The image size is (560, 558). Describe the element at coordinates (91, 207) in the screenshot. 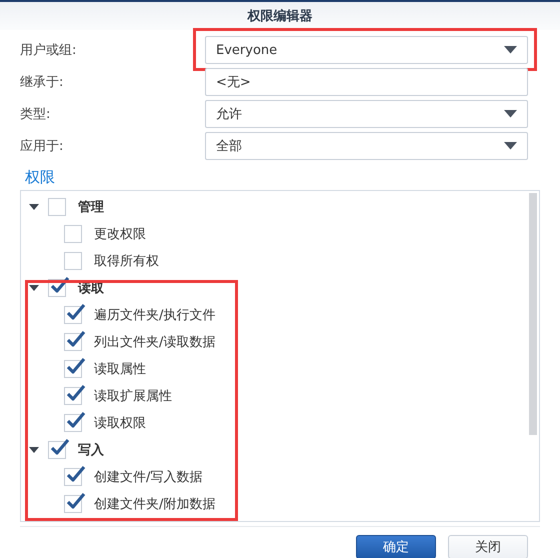

I see `group-label: 管理` at that location.